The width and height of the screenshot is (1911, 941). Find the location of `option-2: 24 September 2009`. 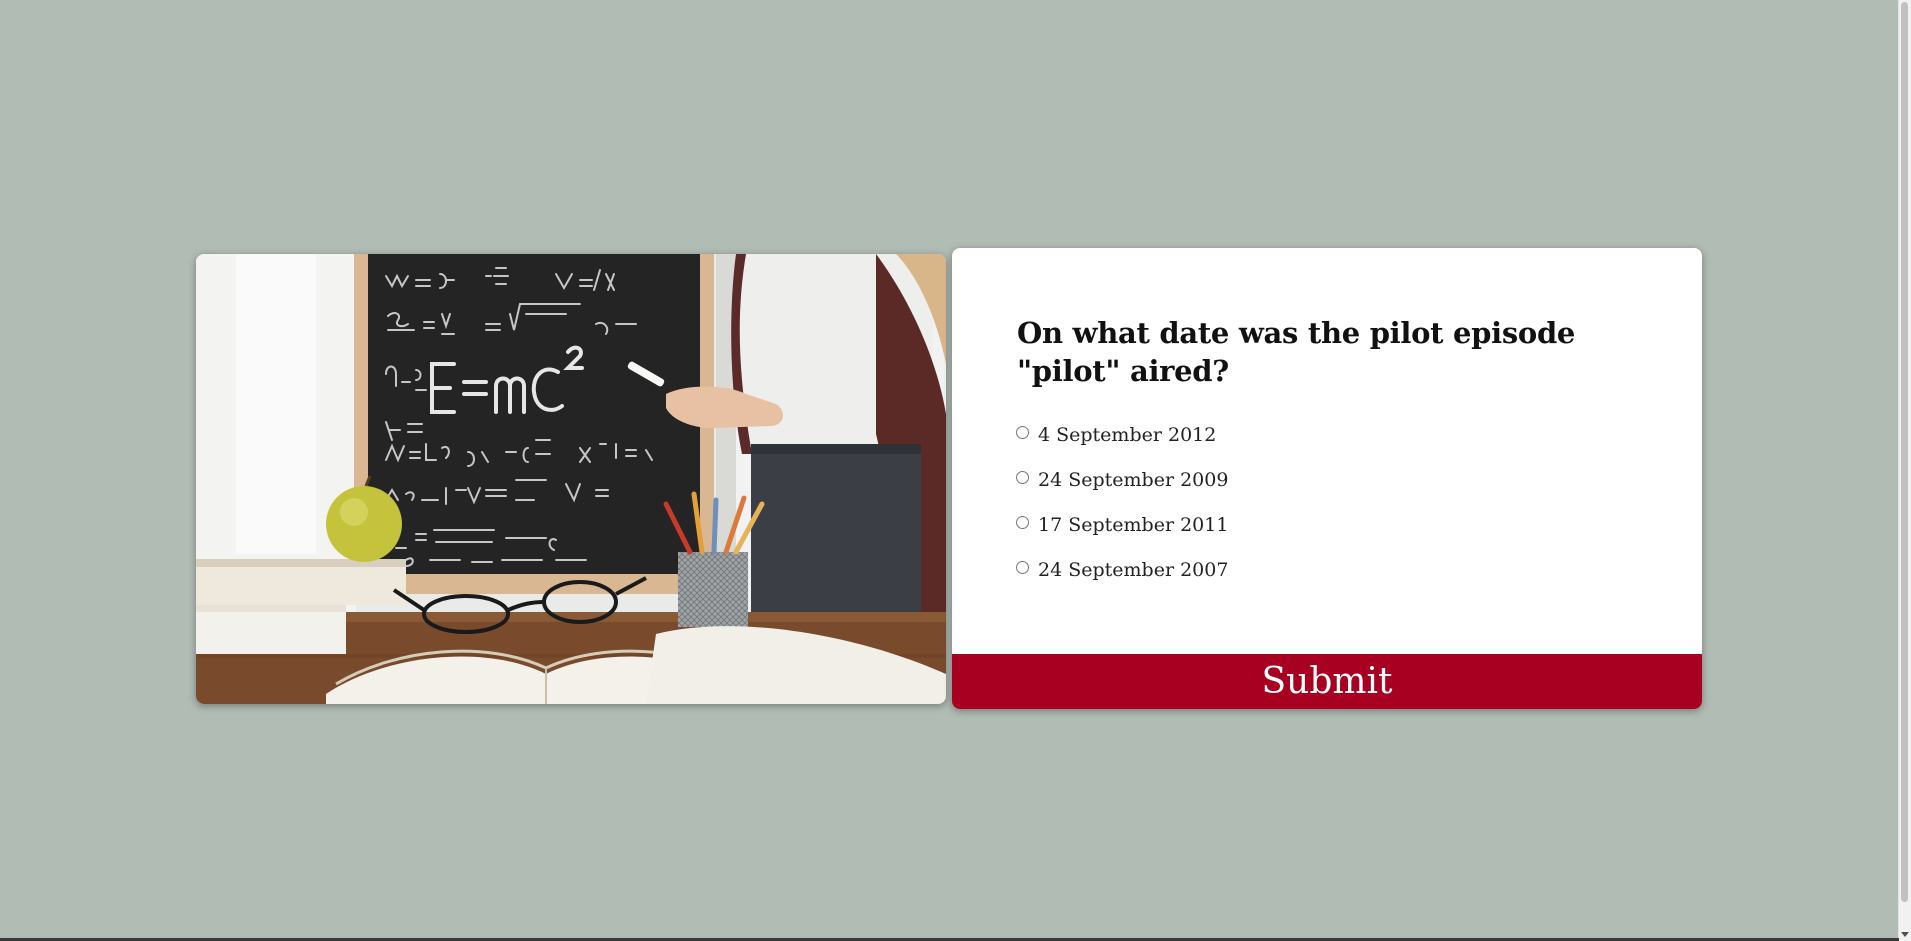

option-2: 24 September 2009 is located at coordinates (1122, 479).